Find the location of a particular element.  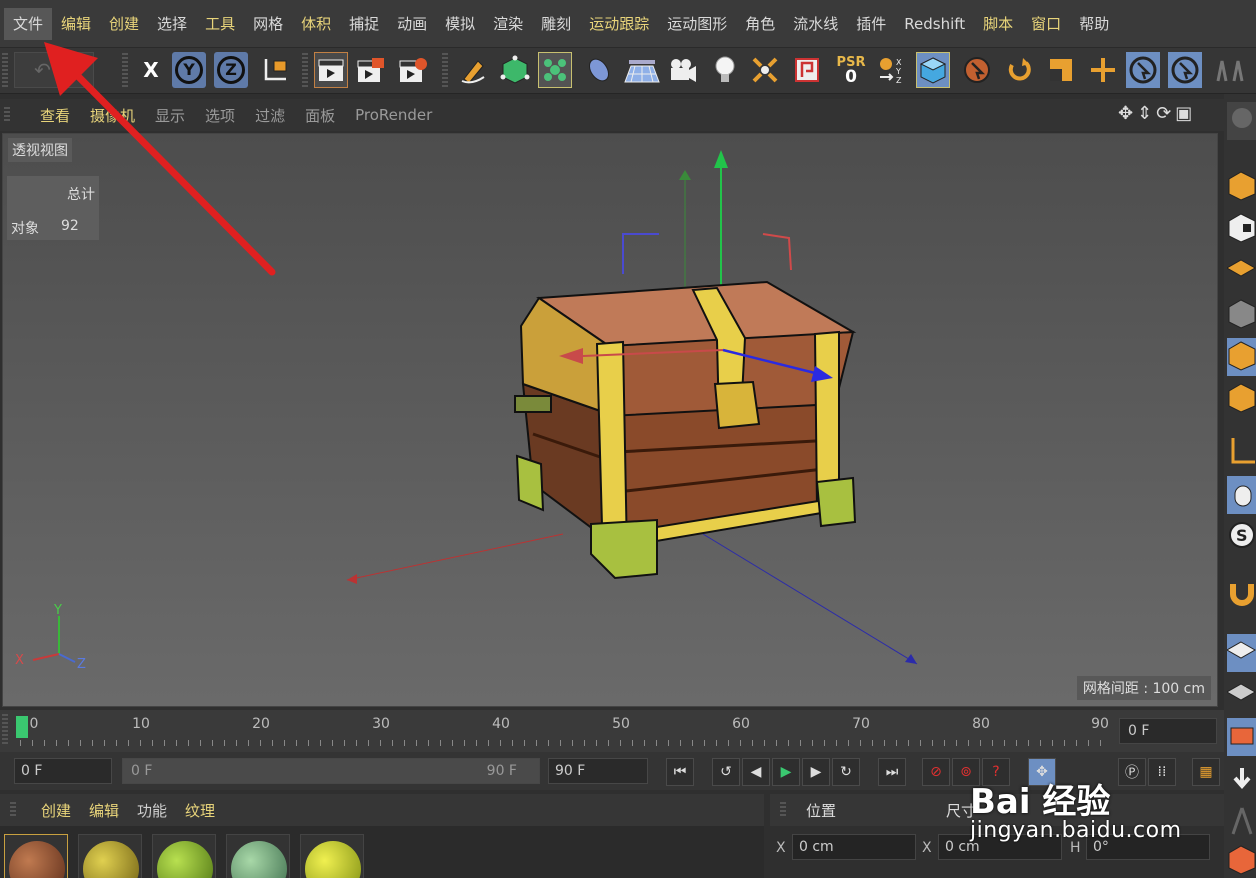

magnet-button is located at coordinates (1241, 593).